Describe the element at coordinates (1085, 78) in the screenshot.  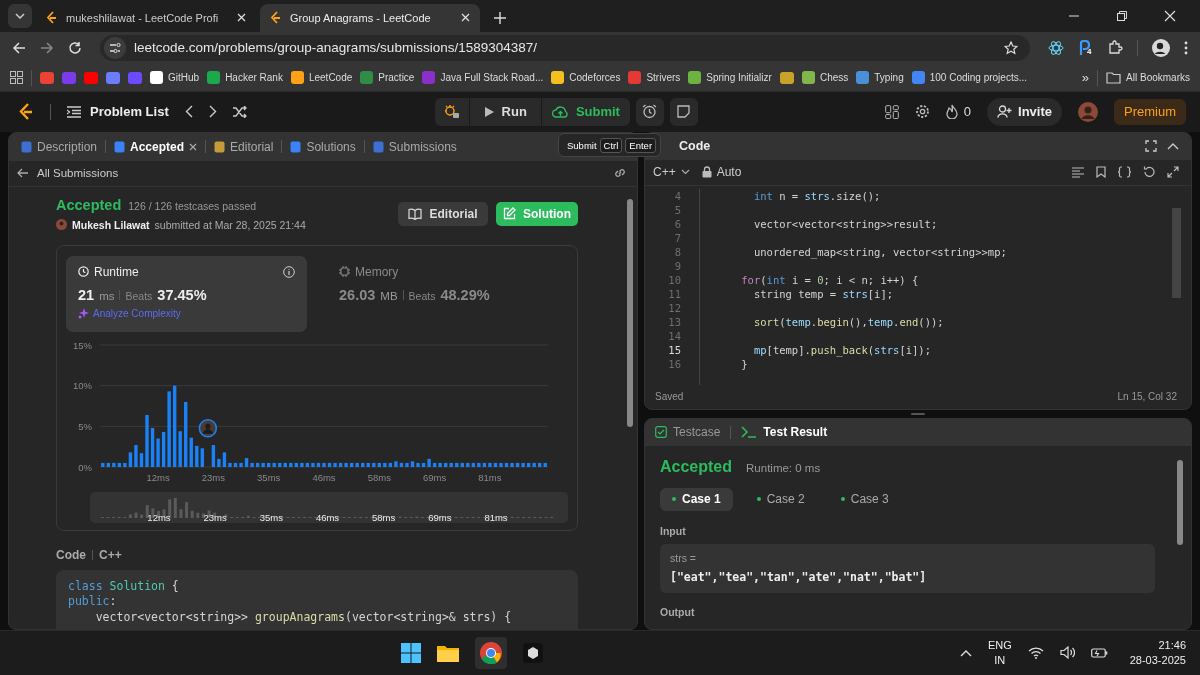
I see `more-bookmarks-button: »` at that location.